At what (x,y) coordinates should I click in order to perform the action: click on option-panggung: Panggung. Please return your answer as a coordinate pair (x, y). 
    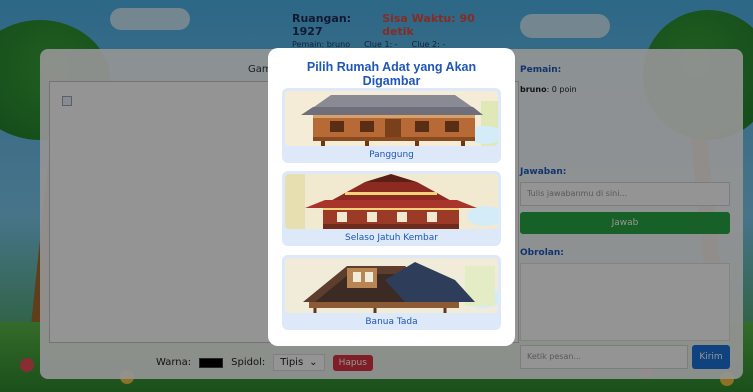
    Looking at the image, I should click on (391, 125).